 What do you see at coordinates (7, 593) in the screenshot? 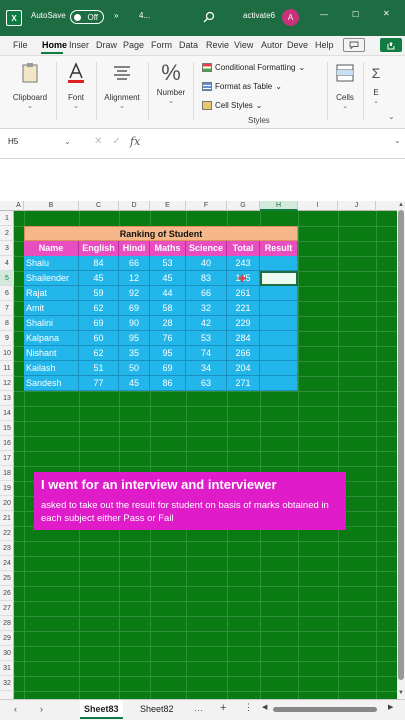
I see `row-header-26: 26` at bounding box center [7, 593].